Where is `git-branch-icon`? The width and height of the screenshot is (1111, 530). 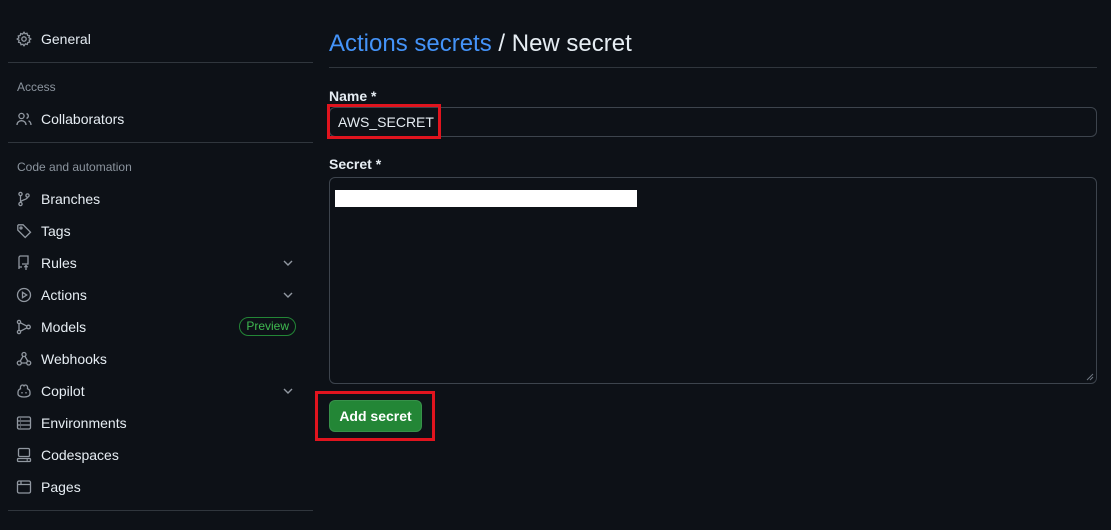 git-branch-icon is located at coordinates (24, 199).